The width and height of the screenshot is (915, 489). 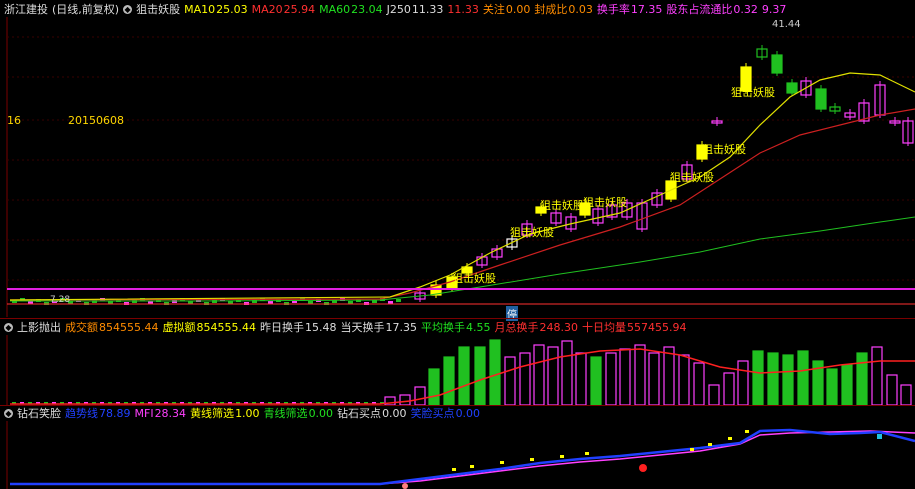 What do you see at coordinates (282, 327) in the screenshot?
I see `prev-turn-label: 昨日换手` at bounding box center [282, 327].